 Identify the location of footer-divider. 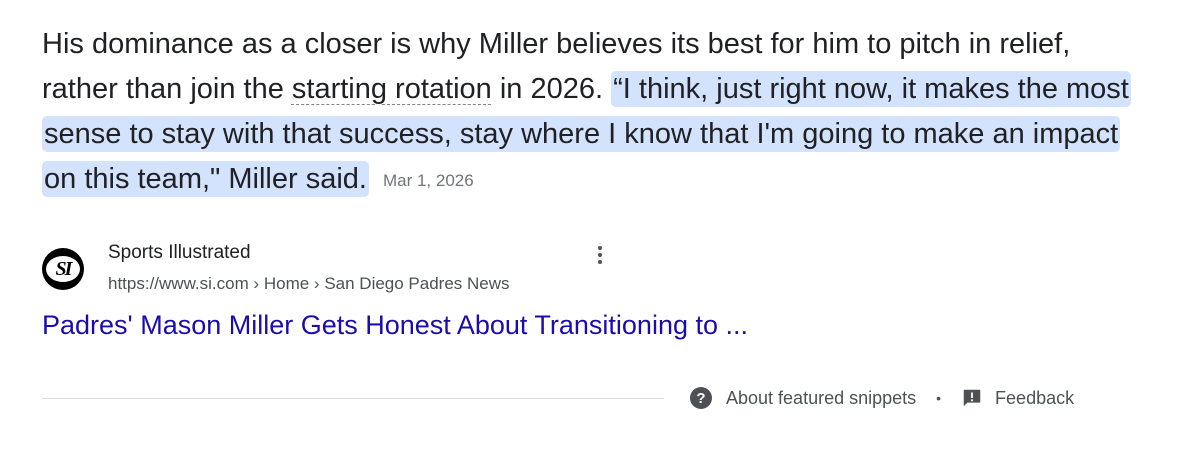
(353, 398).